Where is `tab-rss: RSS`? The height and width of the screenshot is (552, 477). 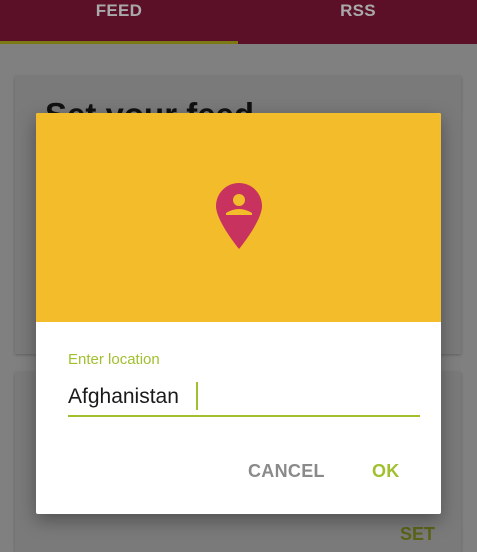 tab-rss: RSS is located at coordinates (358, 22).